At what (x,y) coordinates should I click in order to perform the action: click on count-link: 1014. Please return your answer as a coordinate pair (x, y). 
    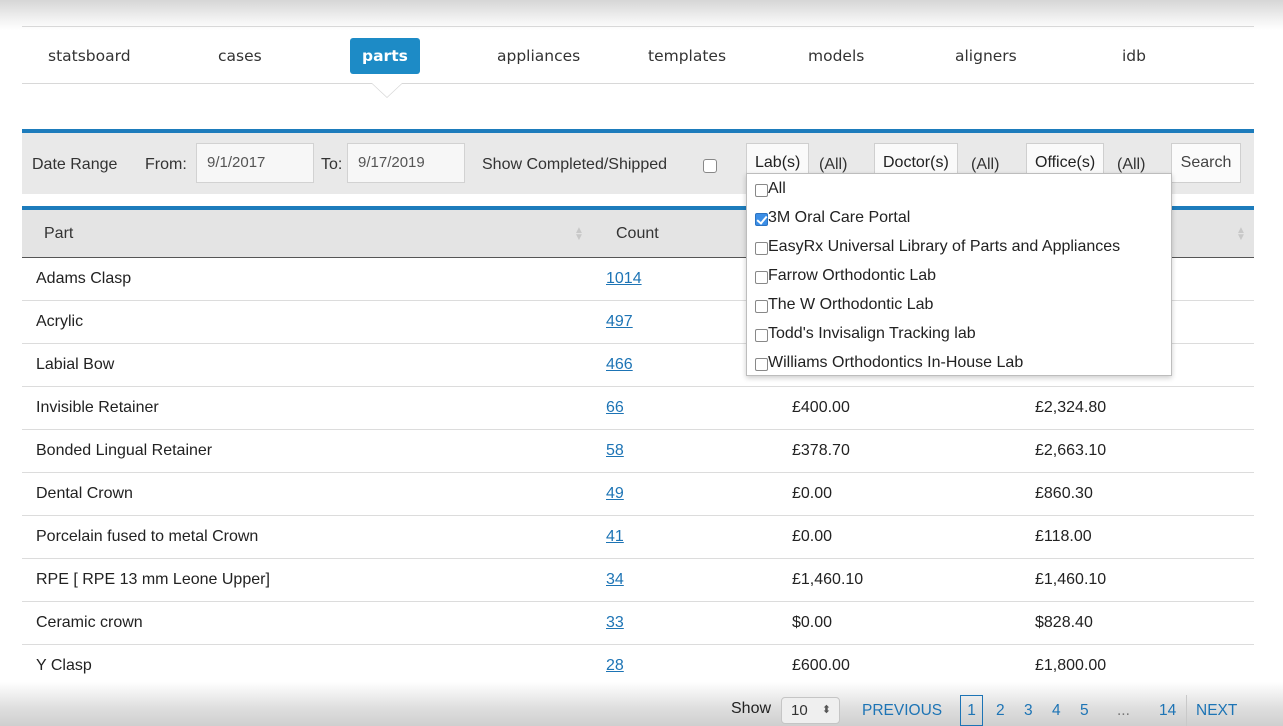
    Looking at the image, I should click on (624, 279).